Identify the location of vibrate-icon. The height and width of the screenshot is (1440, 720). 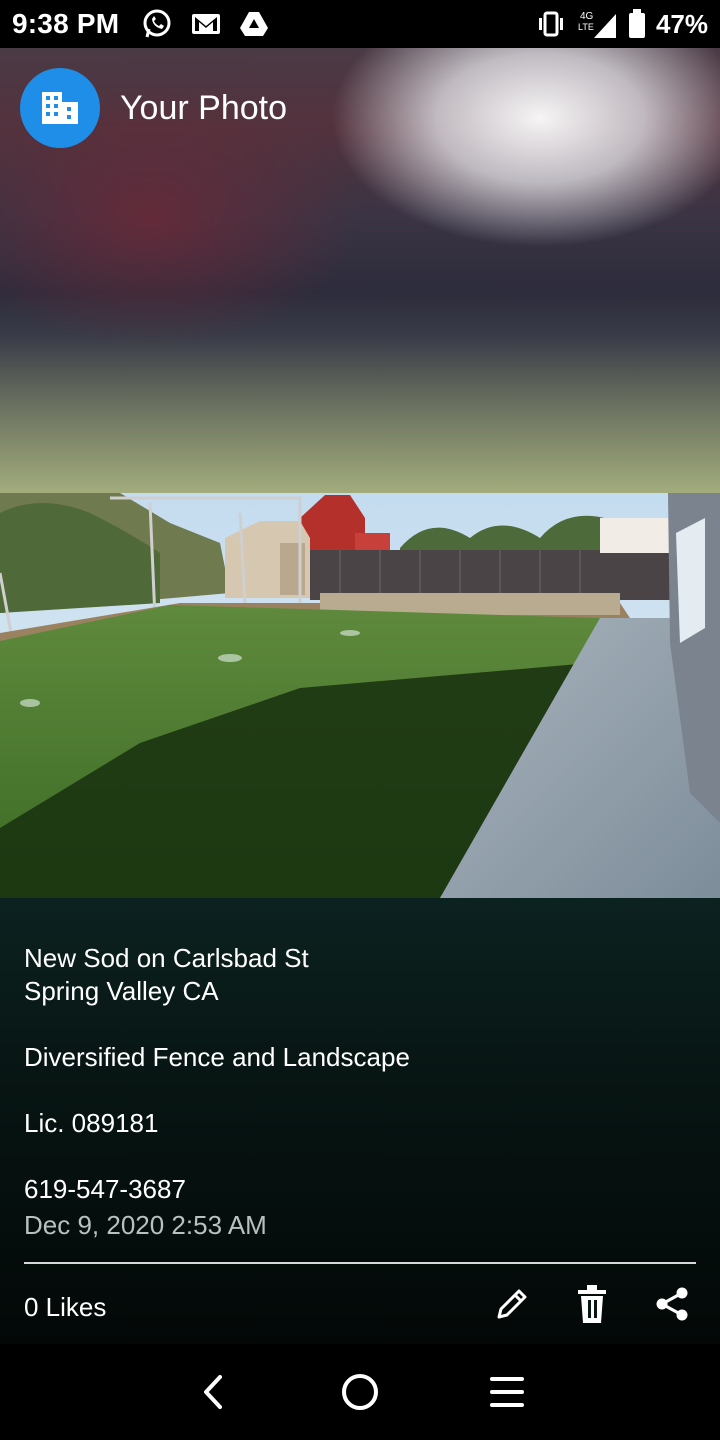
(551, 24).